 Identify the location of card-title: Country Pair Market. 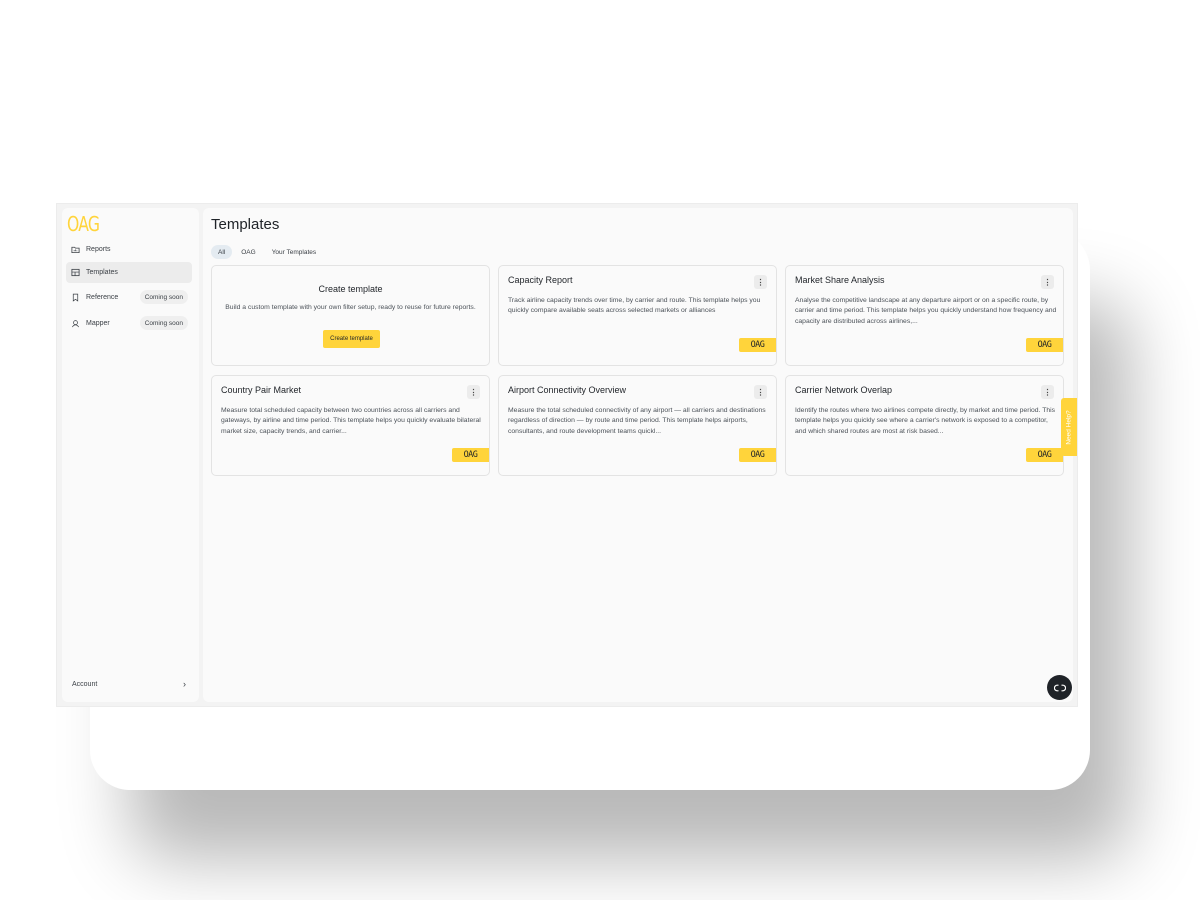
(261, 390).